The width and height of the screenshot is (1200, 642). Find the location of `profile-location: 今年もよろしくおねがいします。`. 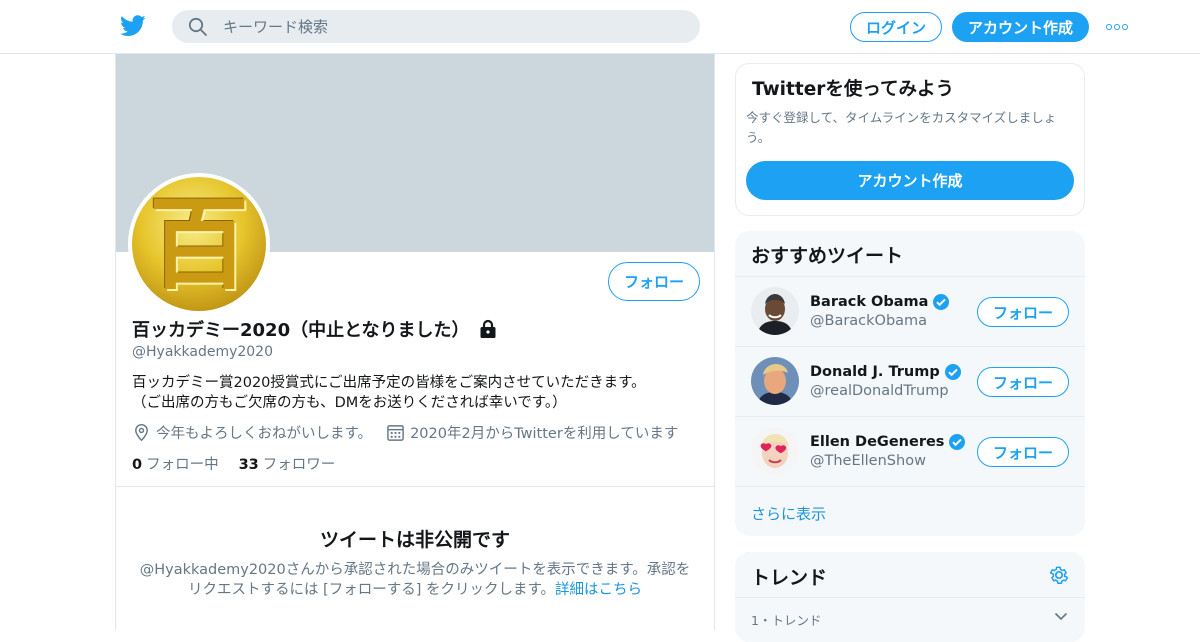

profile-location: 今年もよろしくおねがいします。 is located at coordinates (264, 434).